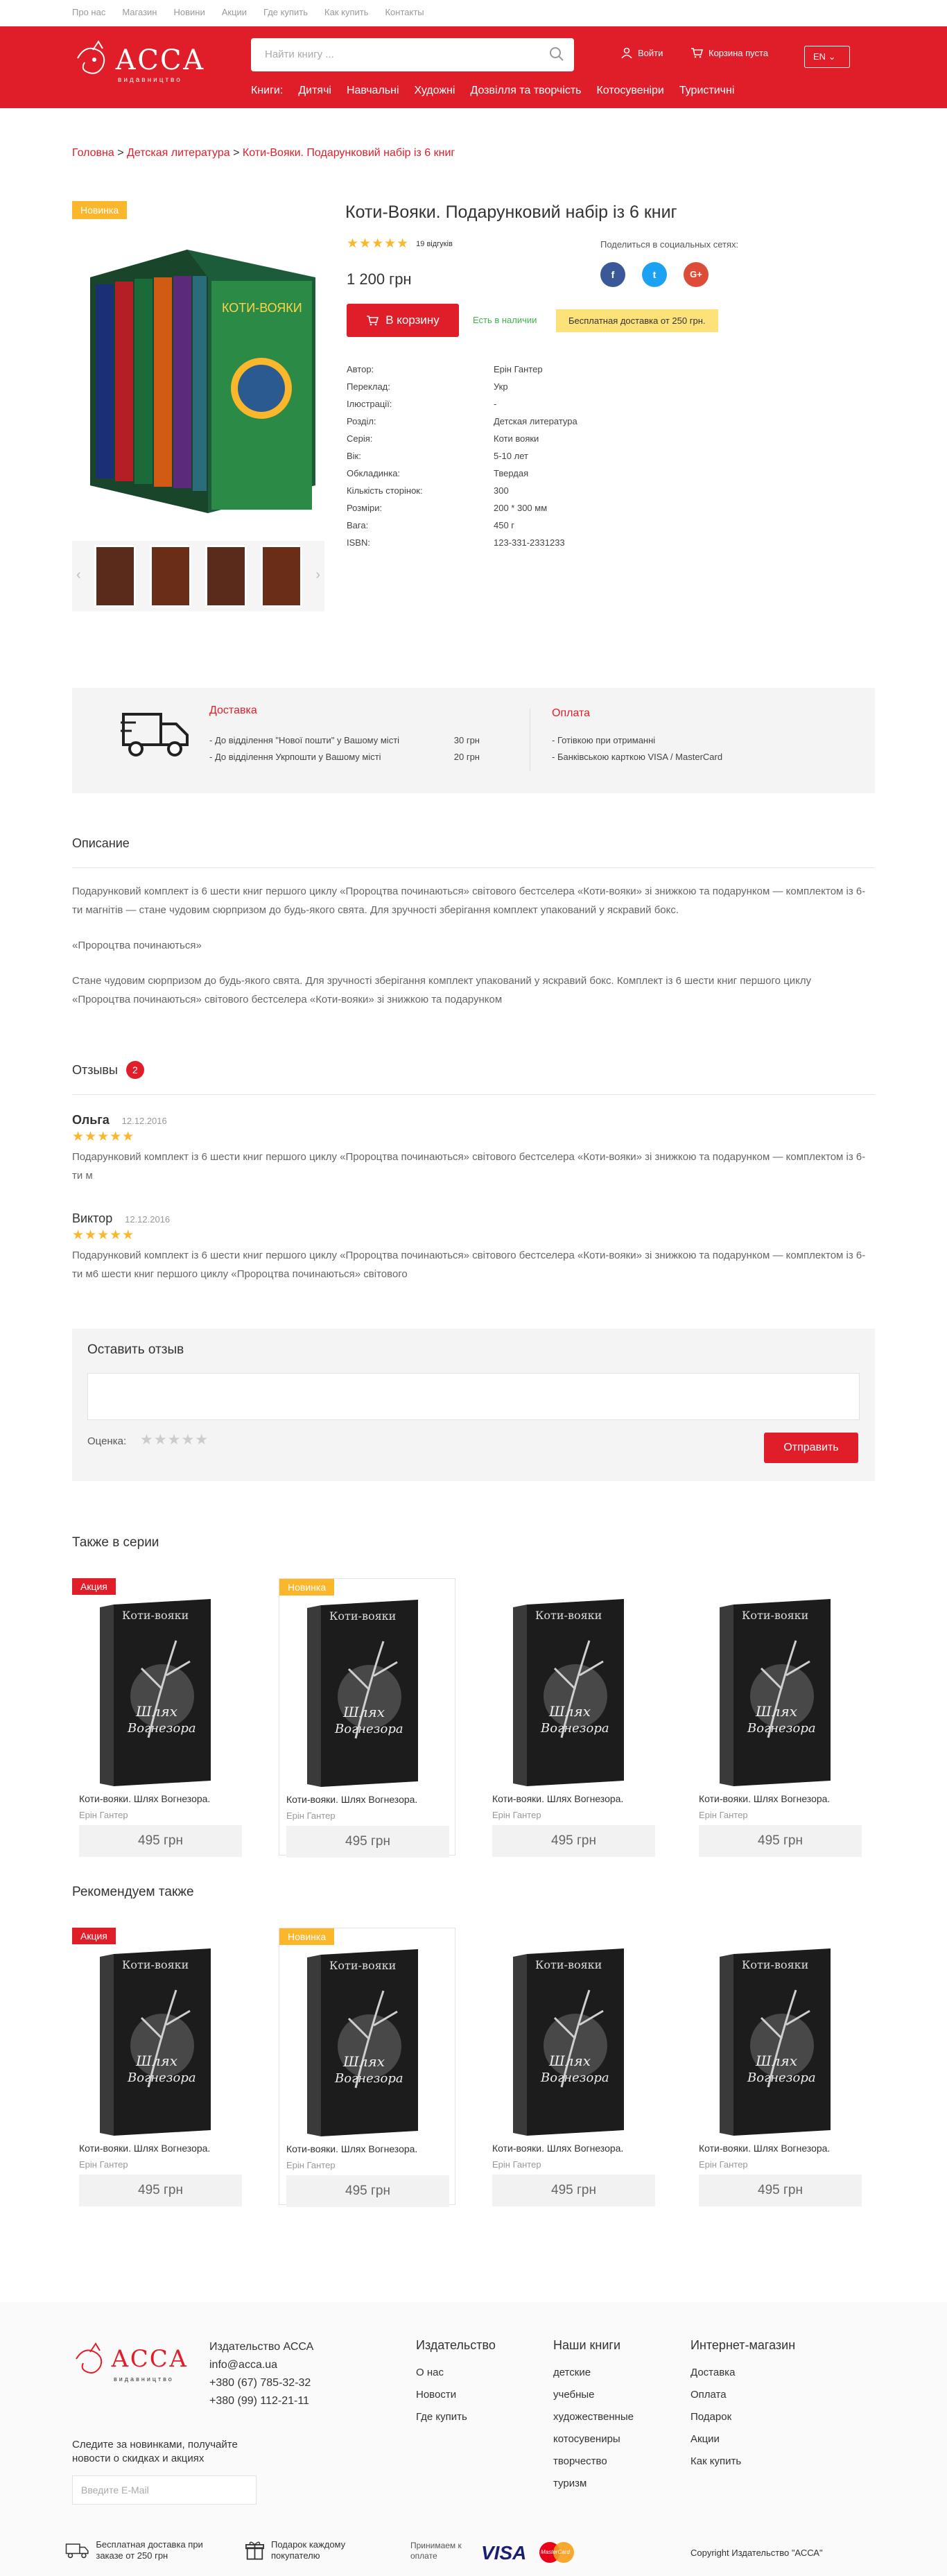 The height and width of the screenshot is (2576, 947). I want to click on footer-phone: +380 (99) 112-21-11, so click(261, 2401).